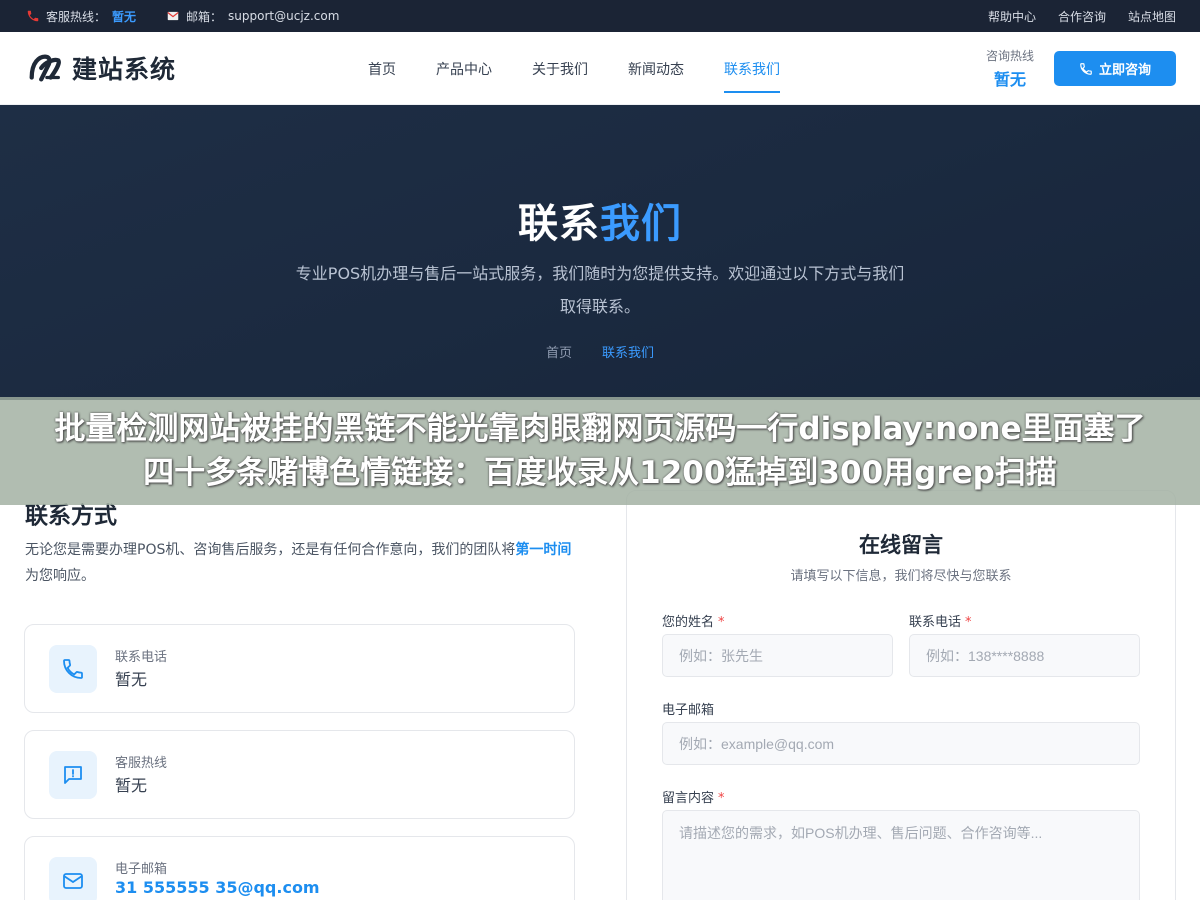 This screenshot has height=900, width=1200. Describe the element at coordinates (1152, 16) in the screenshot. I see `link-sitemap: 站点地图` at that location.